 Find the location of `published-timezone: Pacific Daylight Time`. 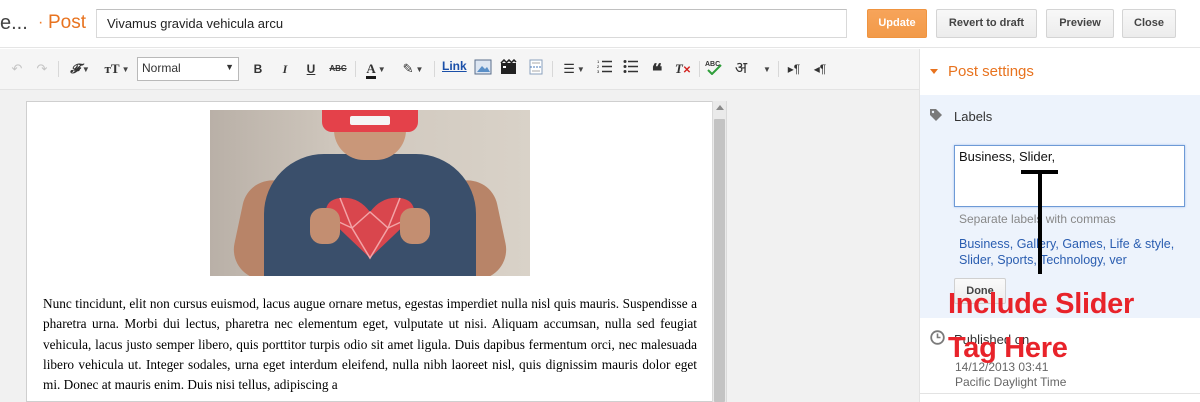

published-timezone: Pacific Daylight Time is located at coordinates (1011, 382).